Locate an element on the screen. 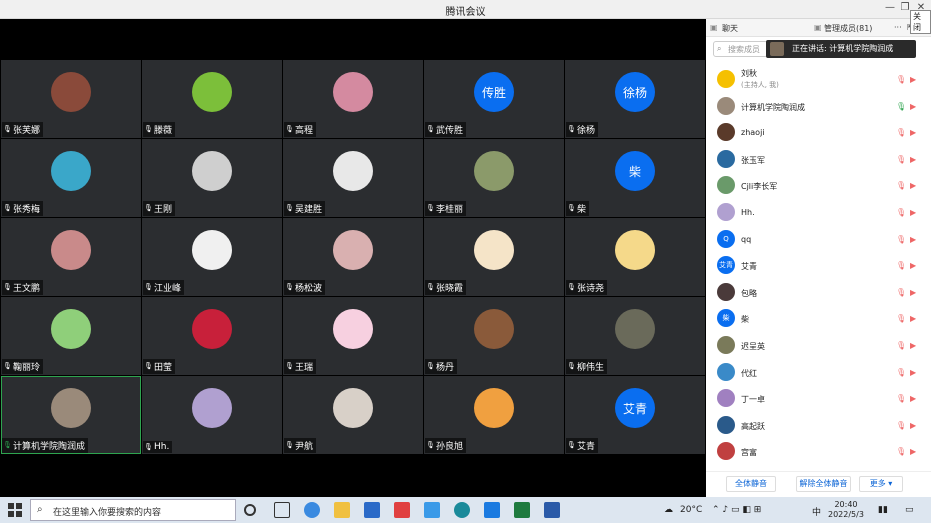 The image size is (931, 523). tab-chat: 聊天 is located at coordinates (730, 28).